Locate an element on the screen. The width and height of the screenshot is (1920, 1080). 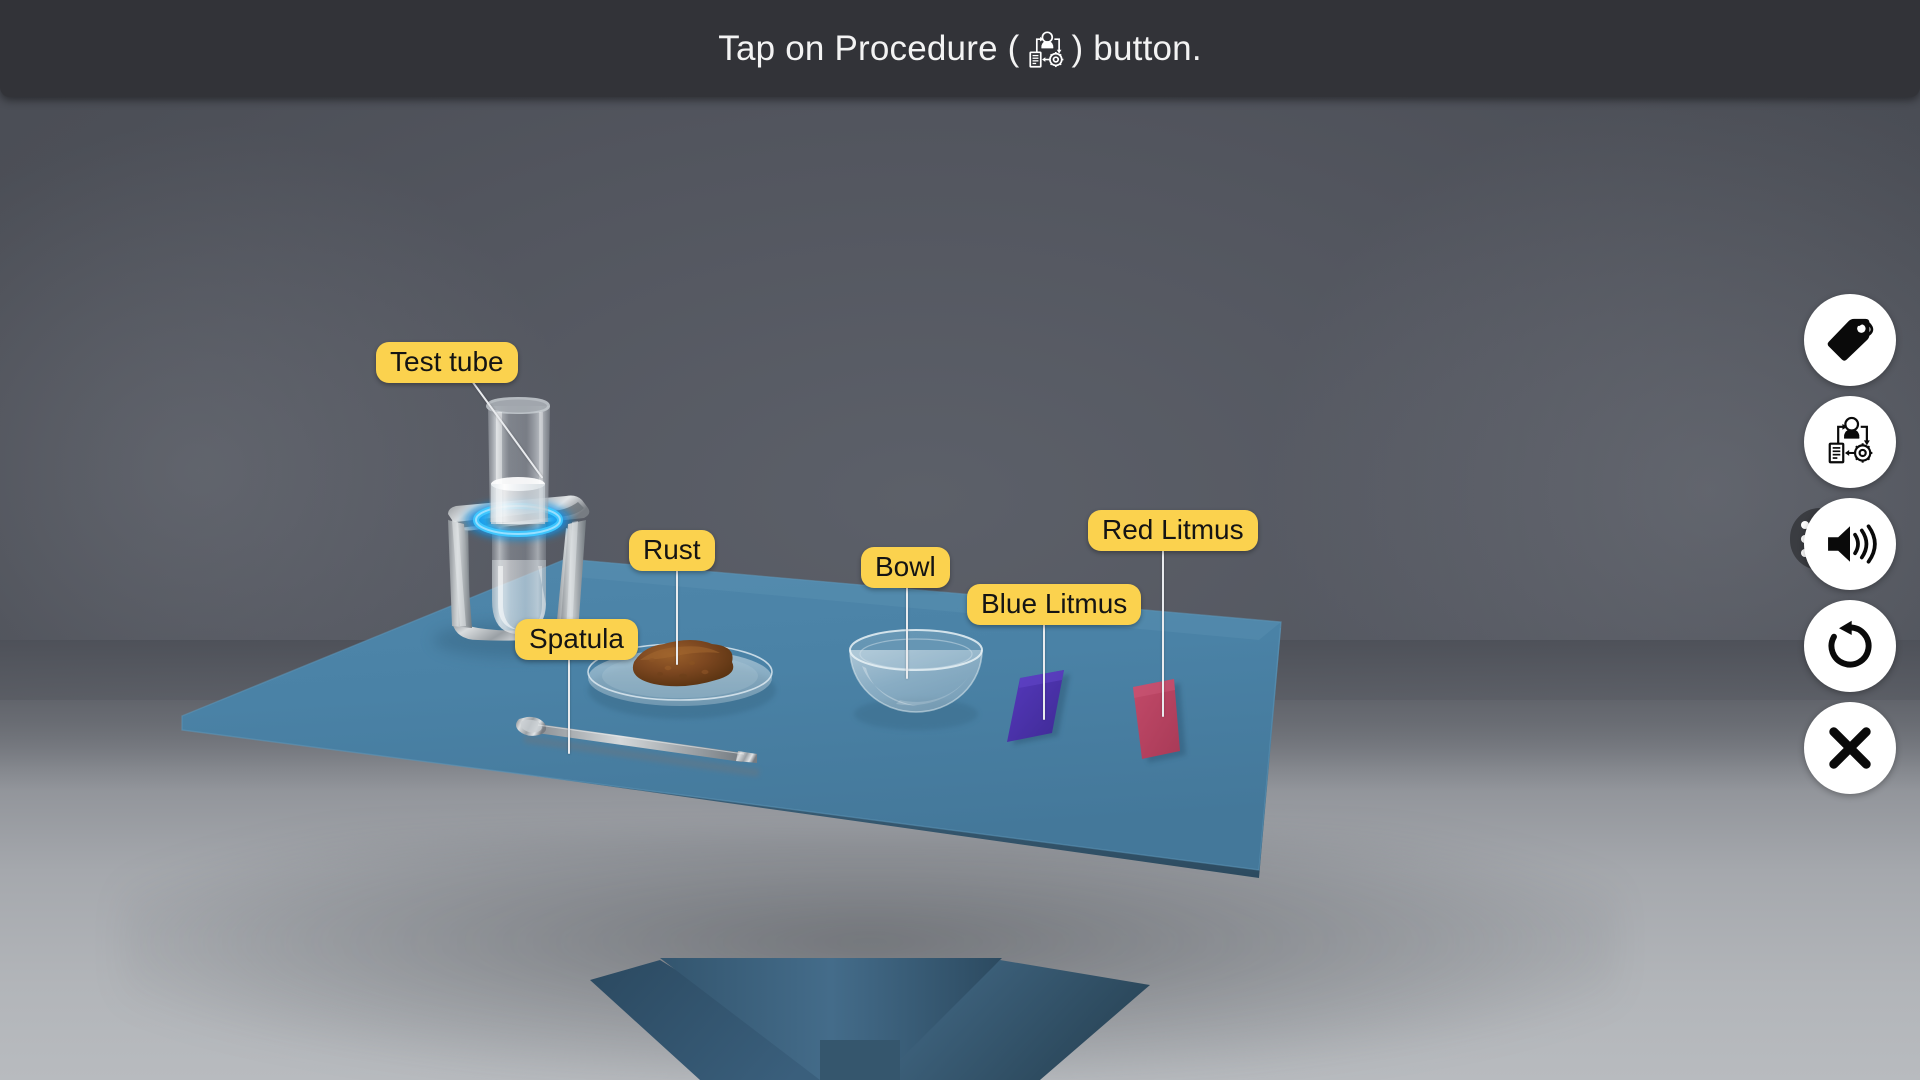
instruction-text: Tap on Procedure () button. is located at coordinates (960, 49).